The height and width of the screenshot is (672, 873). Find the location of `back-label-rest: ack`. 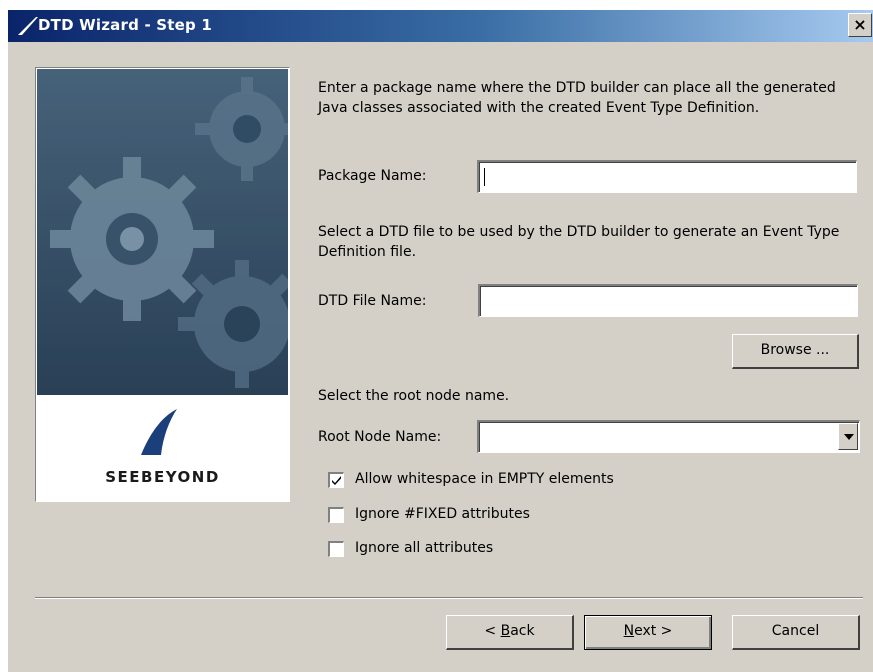

back-label-rest: ack is located at coordinates (522, 631).